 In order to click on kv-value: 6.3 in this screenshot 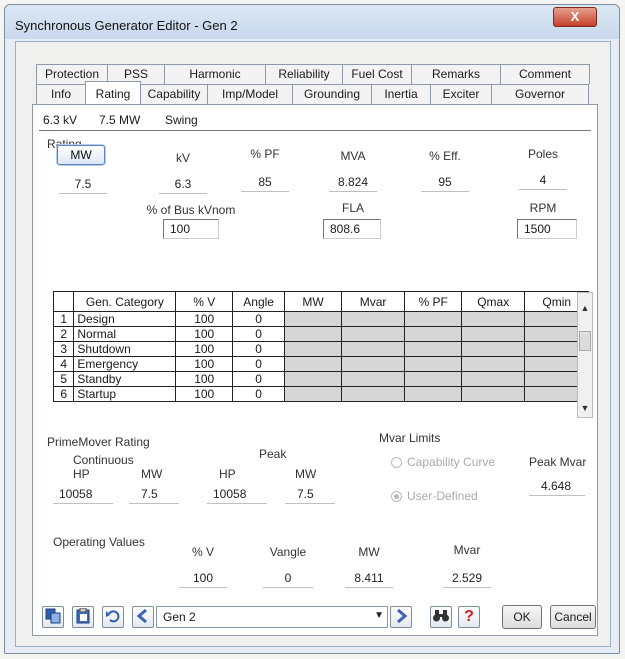, I will do `click(183, 184)`.